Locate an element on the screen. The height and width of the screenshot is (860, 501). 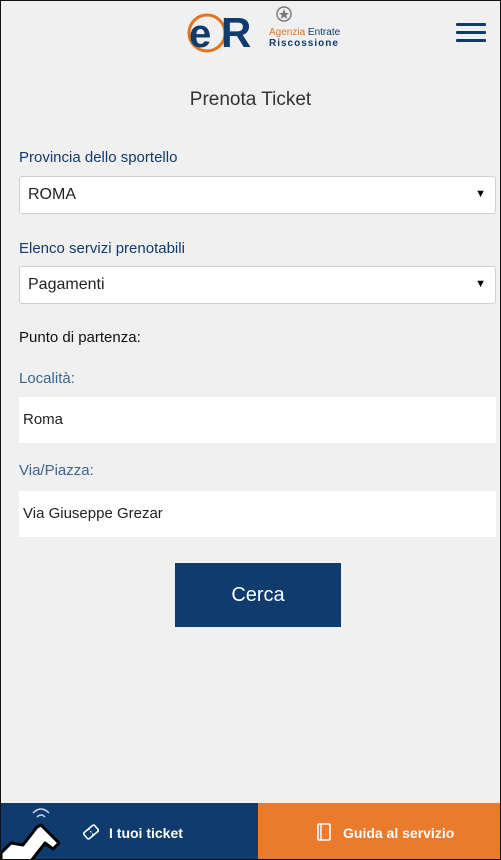
via-label: Via/Piazza: is located at coordinates (56, 470).